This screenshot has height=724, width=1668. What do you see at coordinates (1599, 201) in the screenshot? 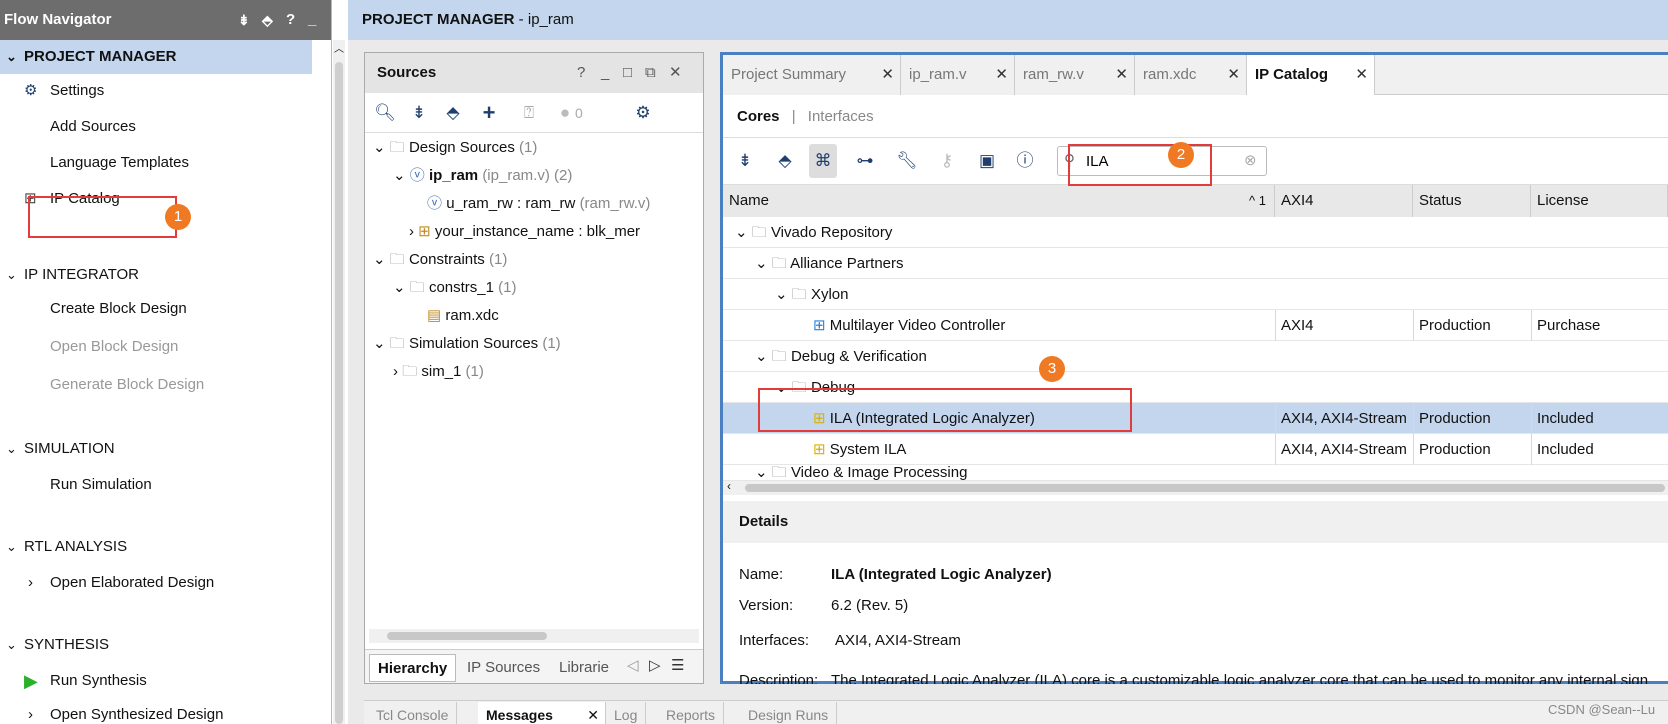
I see `column-header-license: License` at bounding box center [1599, 201].